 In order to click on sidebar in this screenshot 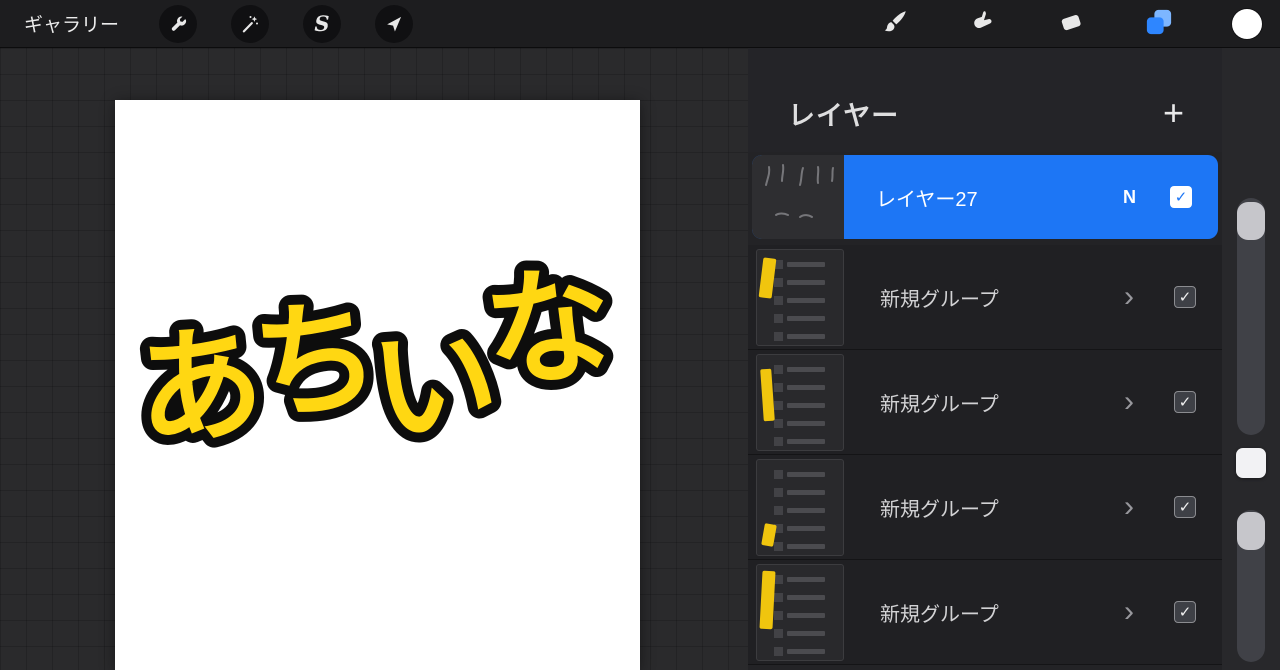, I will do `click(1251, 359)`.